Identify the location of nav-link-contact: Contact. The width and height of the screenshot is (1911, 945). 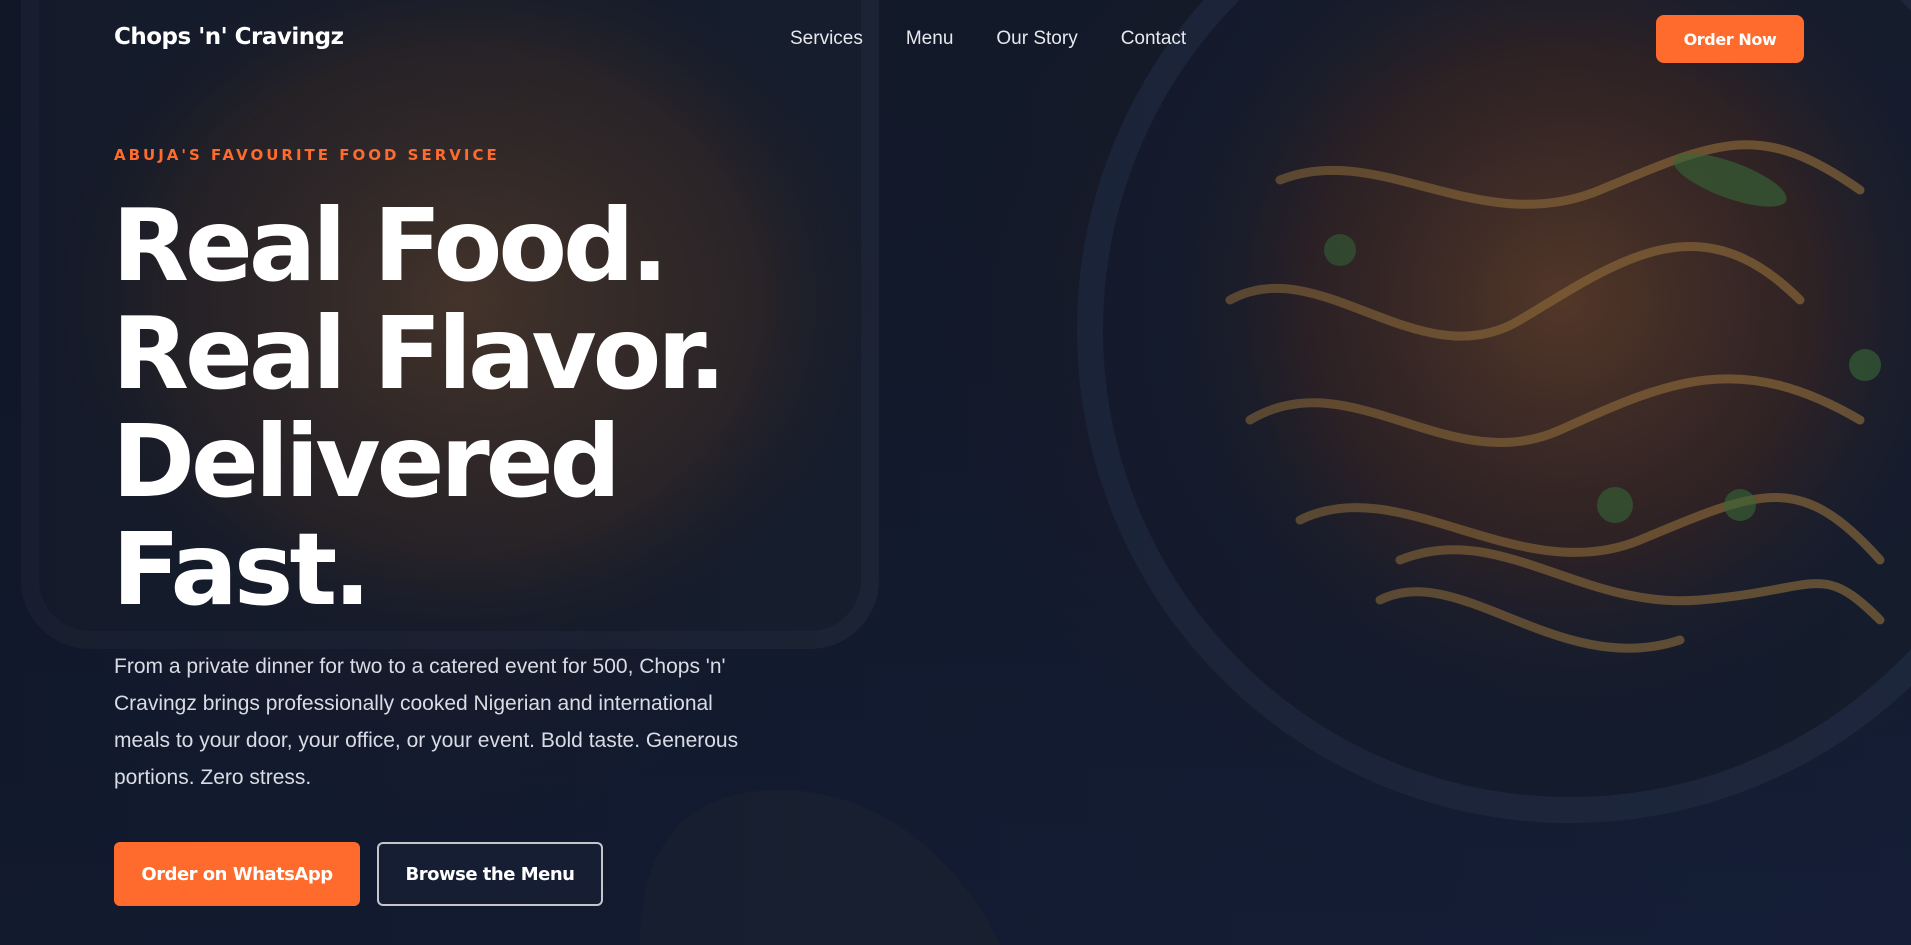
(1153, 39).